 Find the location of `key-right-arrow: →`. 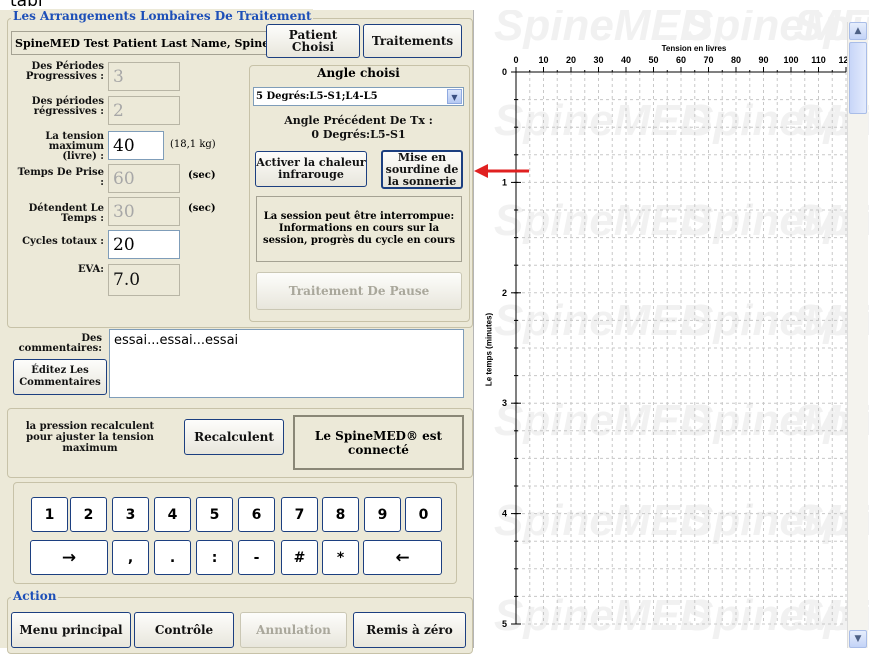

key-right-arrow: → is located at coordinates (69, 557).